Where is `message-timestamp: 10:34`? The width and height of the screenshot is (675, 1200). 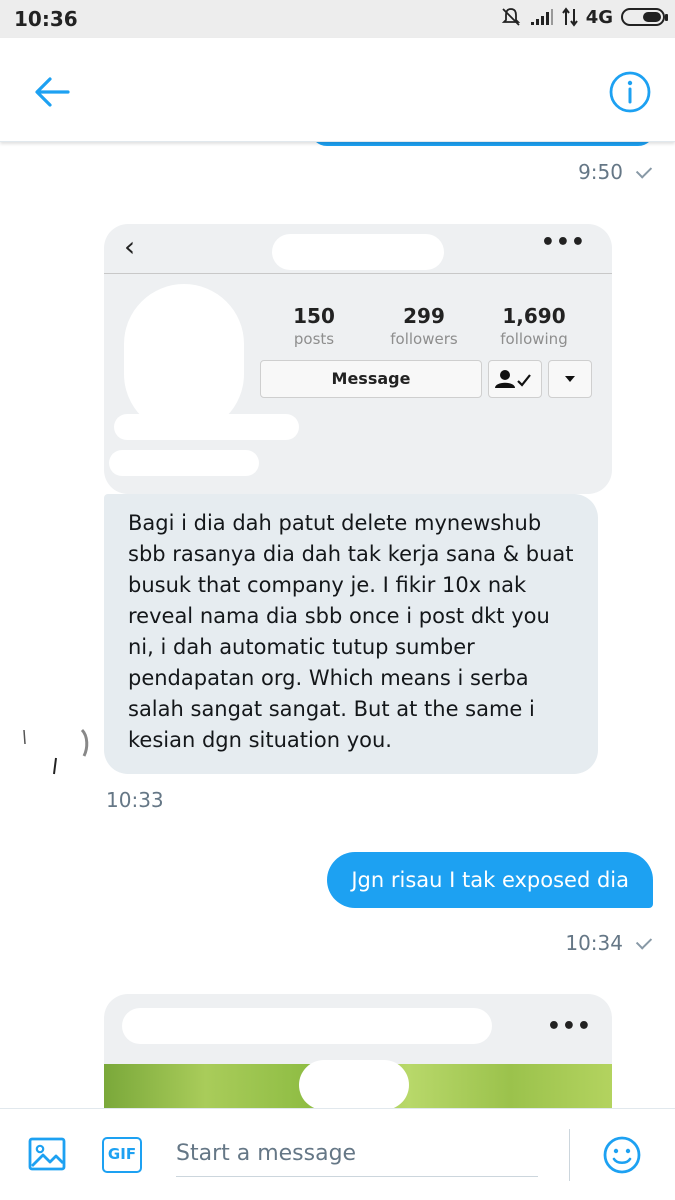 message-timestamp: 10:34 is located at coordinates (609, 943).